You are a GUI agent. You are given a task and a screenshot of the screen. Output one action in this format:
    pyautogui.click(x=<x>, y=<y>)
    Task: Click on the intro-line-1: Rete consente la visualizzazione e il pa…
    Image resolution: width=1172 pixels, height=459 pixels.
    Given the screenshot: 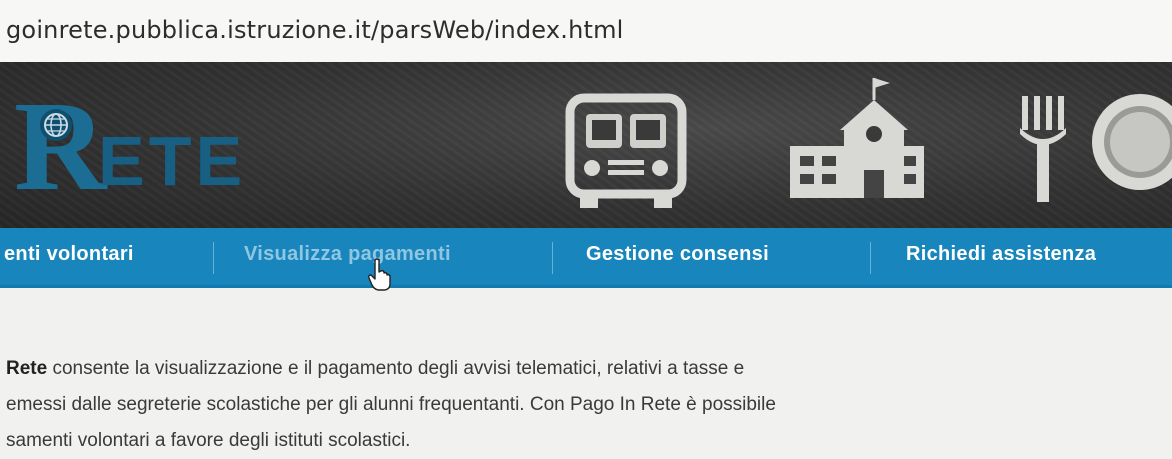 What is the action you would take?
    pyautogui.click(x=375, y=369)
    